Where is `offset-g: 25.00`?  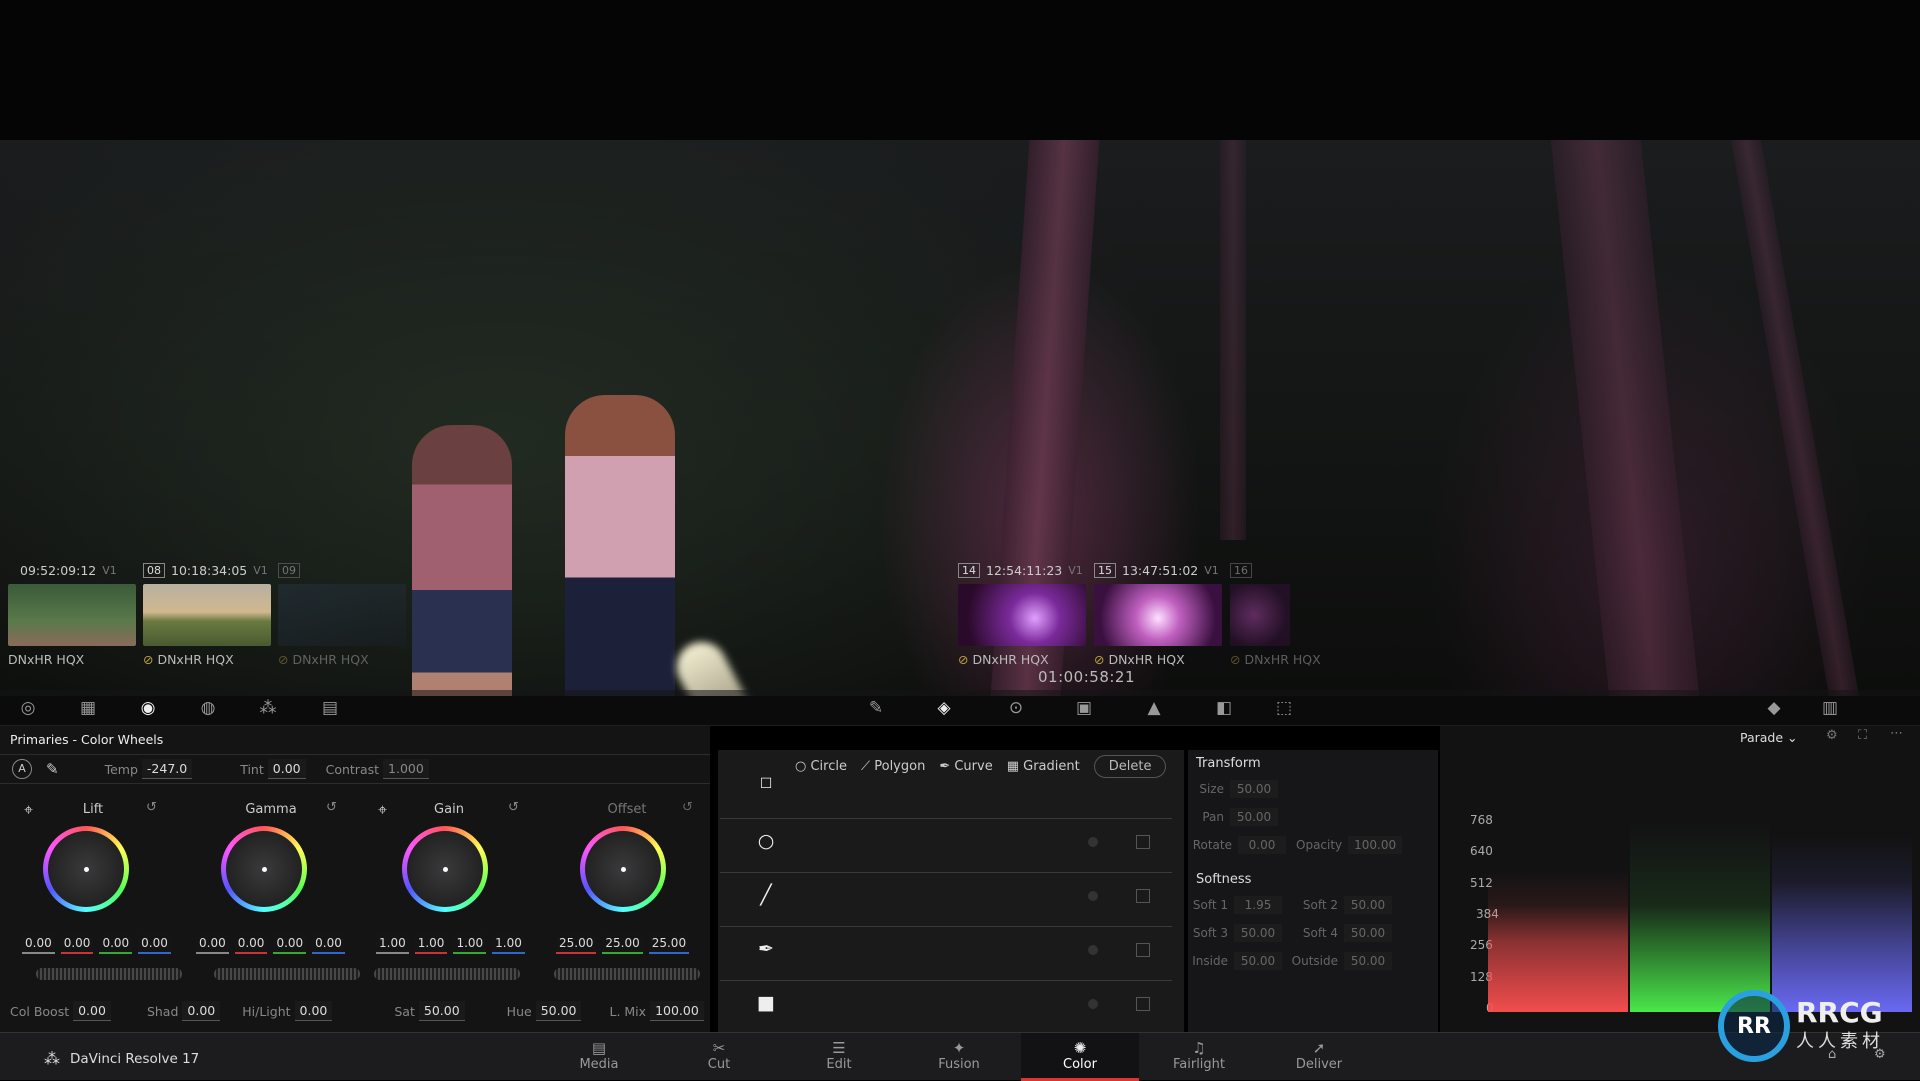
offset-g: 25.00 is located at coordinates (622, 944).